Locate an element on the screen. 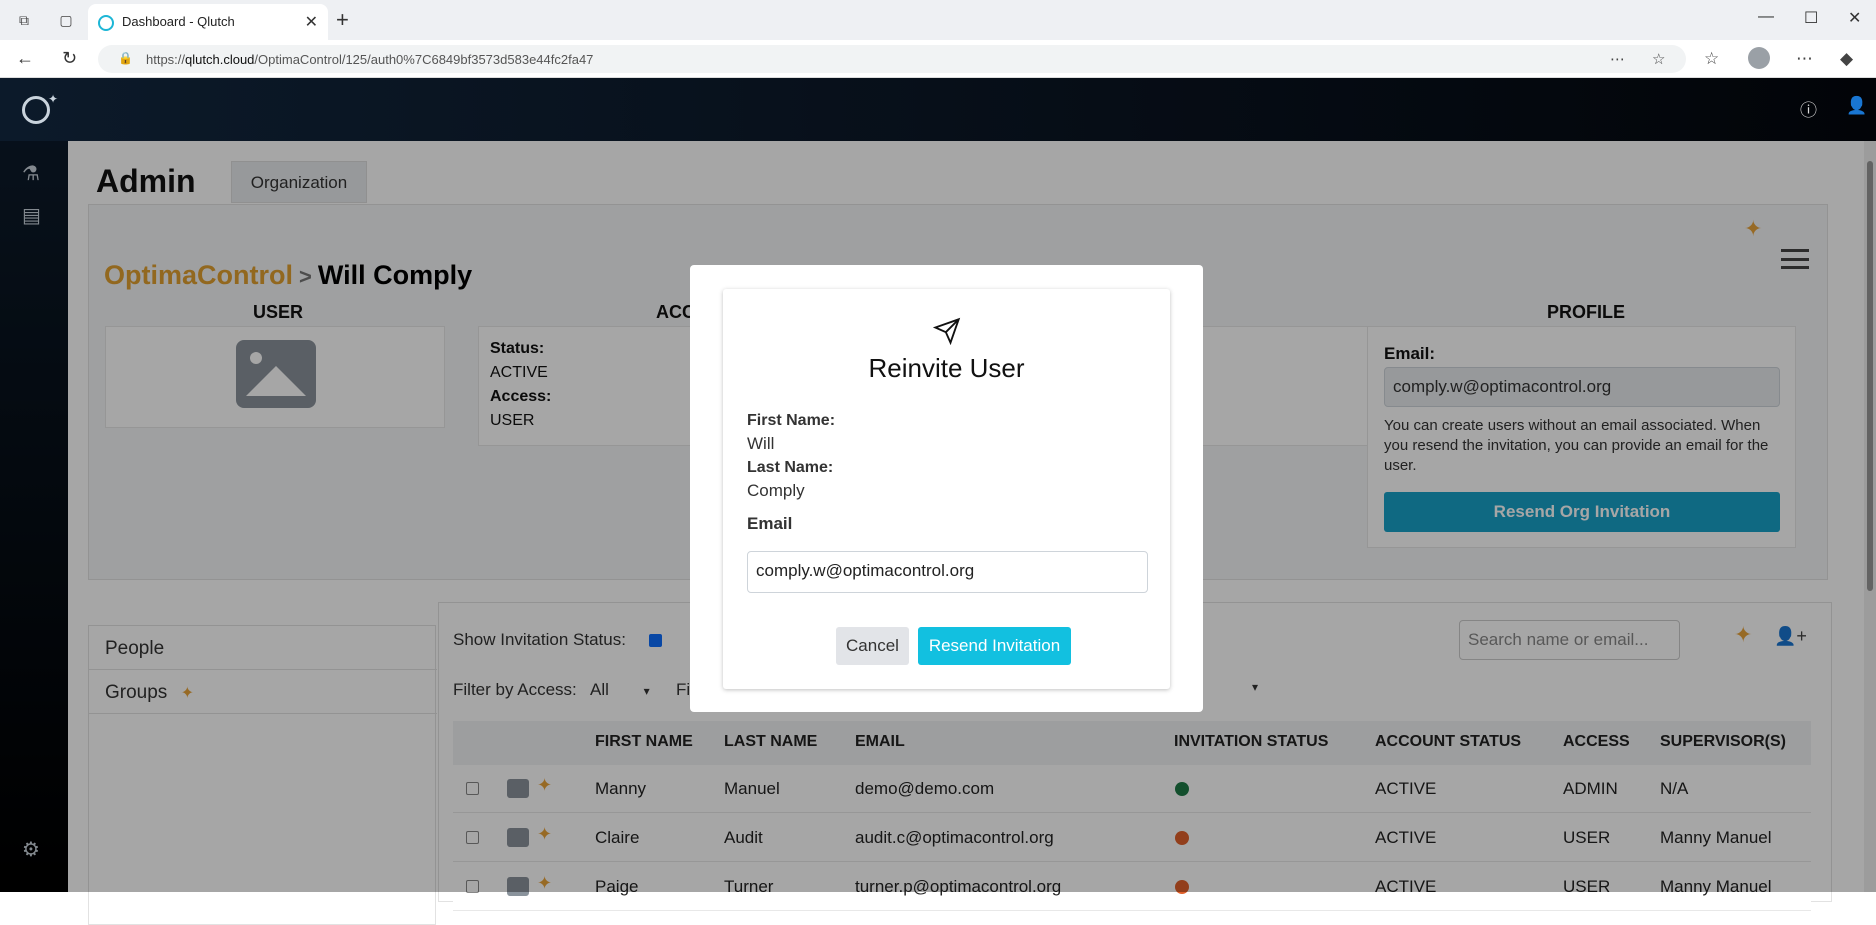  favorite-star-icon: ☆ is located at coordinates (1658, 59).